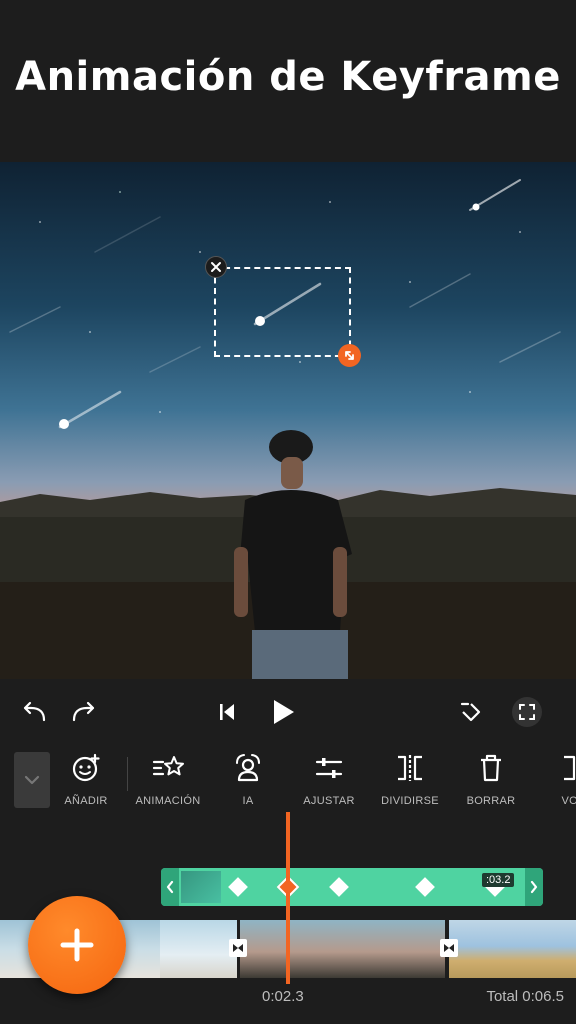  What do you see at coordinates (525, 996) in the screenshot?
I see `total-time: Total 0:06.5` at bounding box center [525, 996].